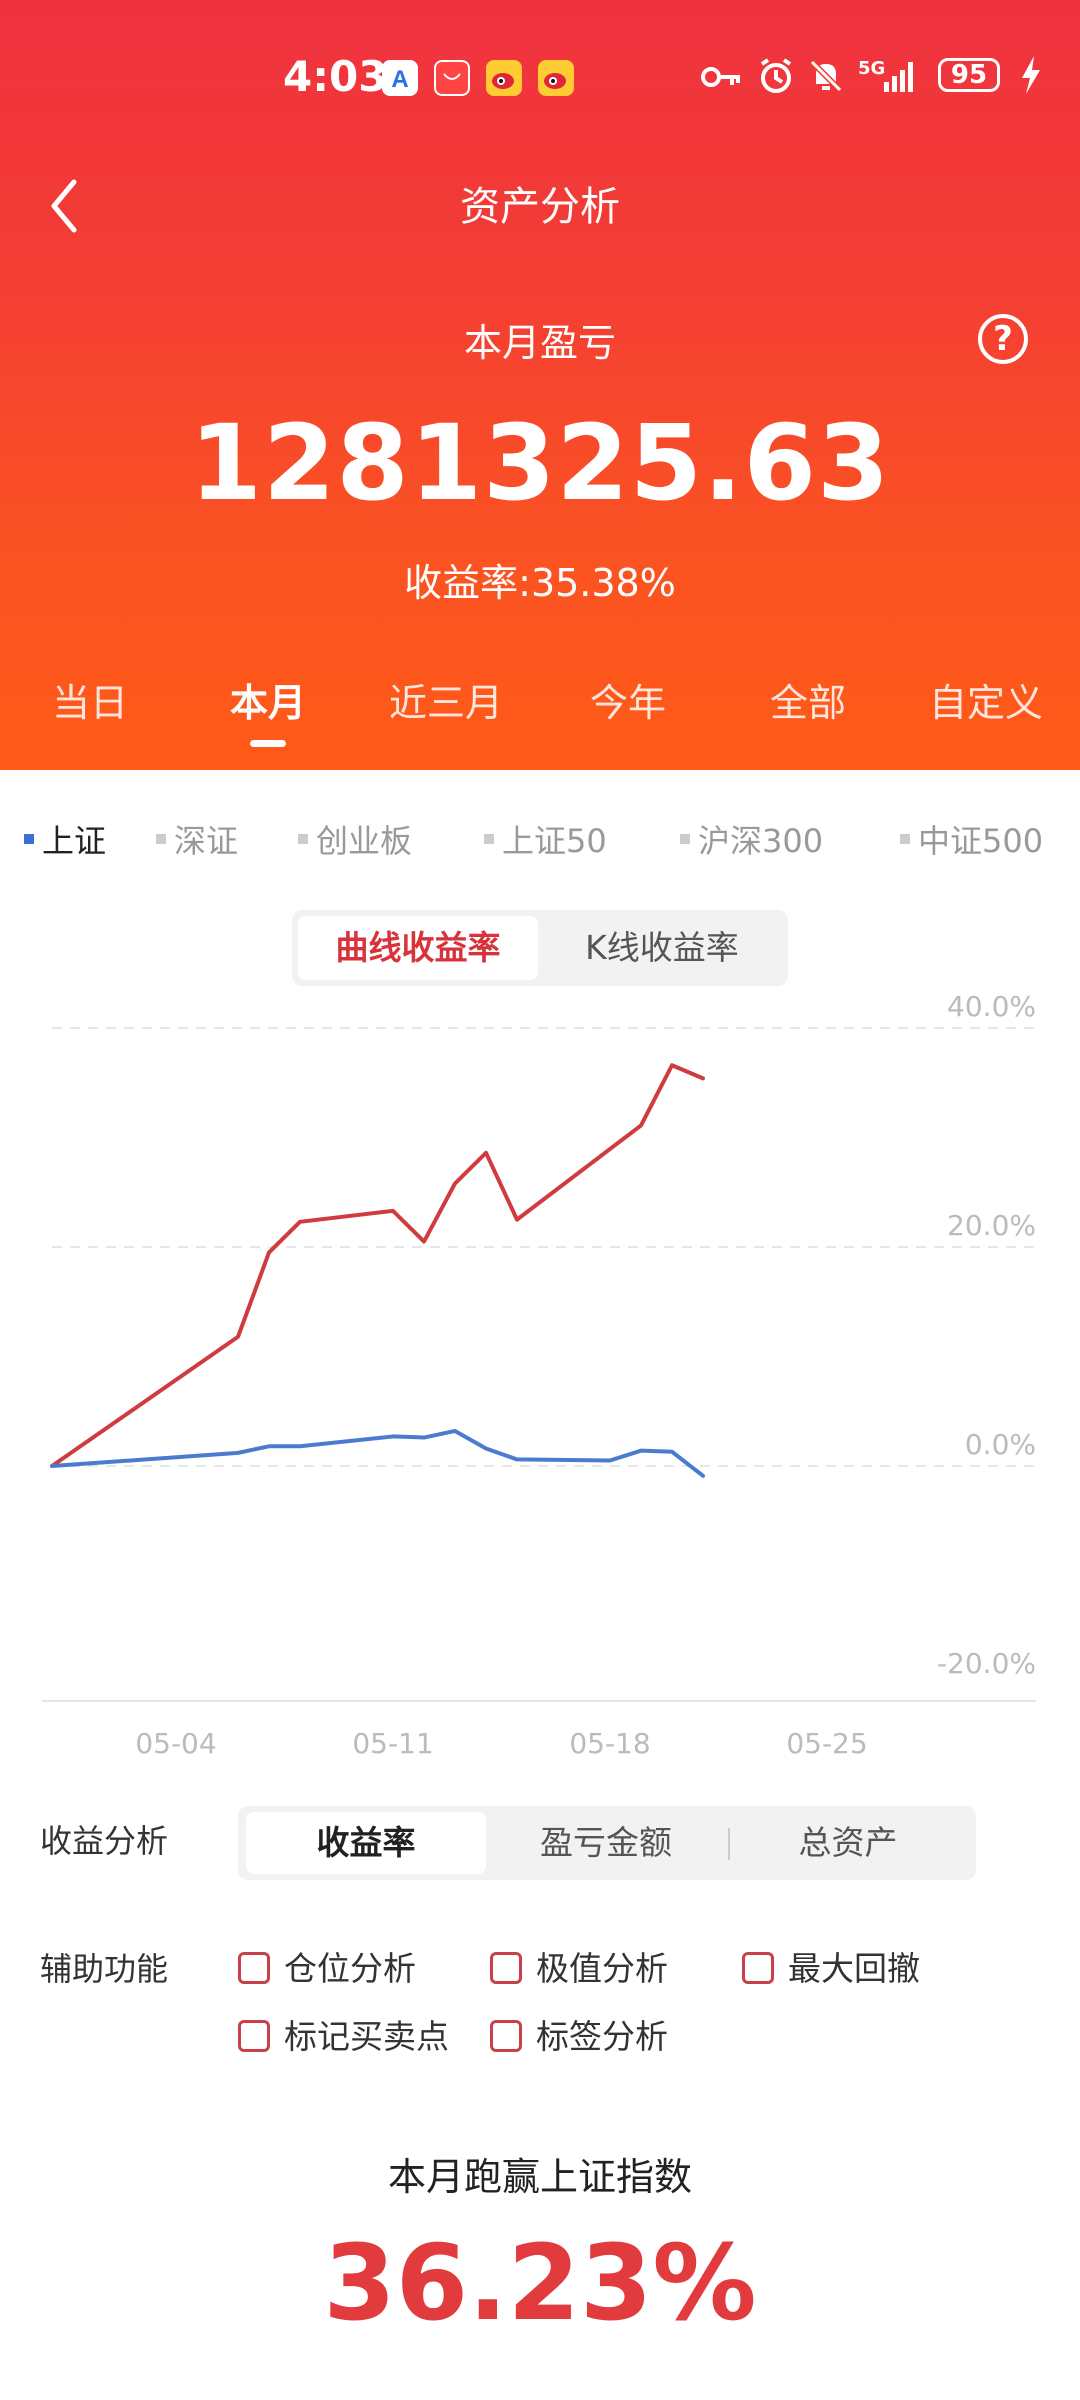  I want to click on legend-label: 中证500, so click(981, 841).